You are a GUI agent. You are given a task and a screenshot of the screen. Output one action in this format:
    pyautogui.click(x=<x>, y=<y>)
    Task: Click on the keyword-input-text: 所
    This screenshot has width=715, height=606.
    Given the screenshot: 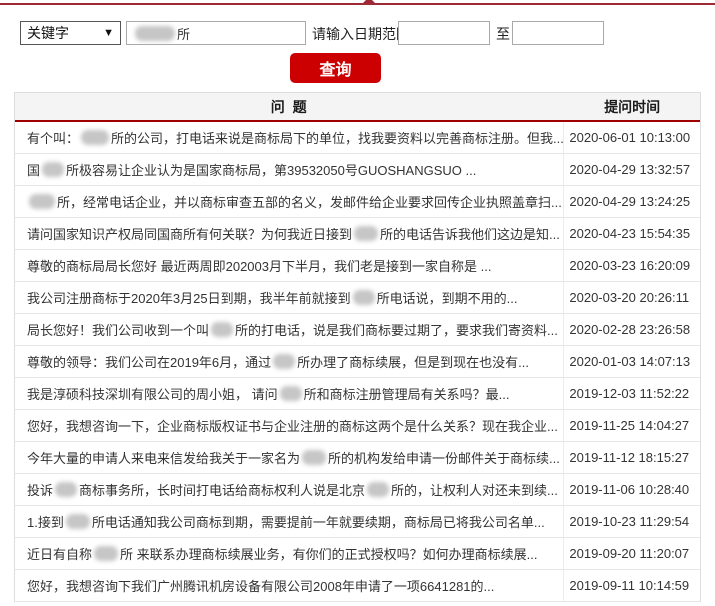 What is the action you would take?
    pyautogui.click(x=184, y=34)
    